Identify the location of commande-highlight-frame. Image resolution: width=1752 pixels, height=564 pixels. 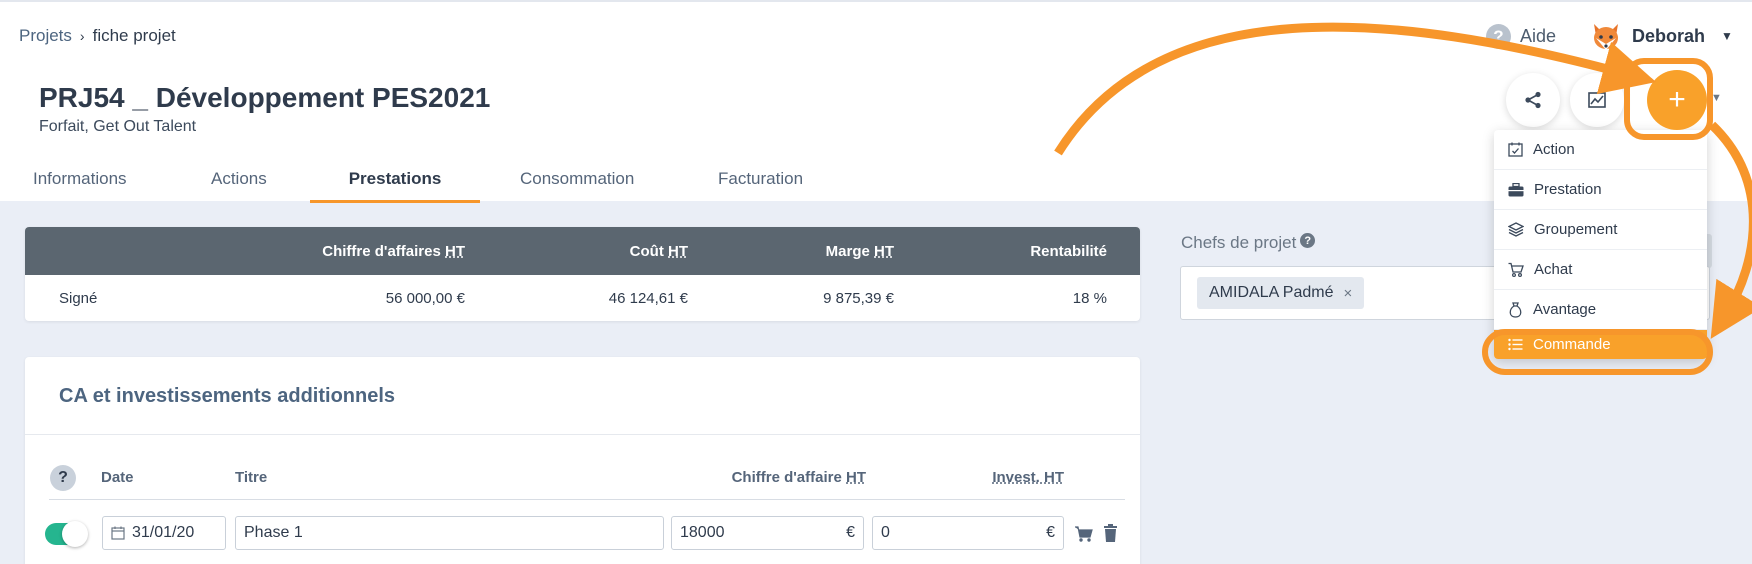
(1597, 352).